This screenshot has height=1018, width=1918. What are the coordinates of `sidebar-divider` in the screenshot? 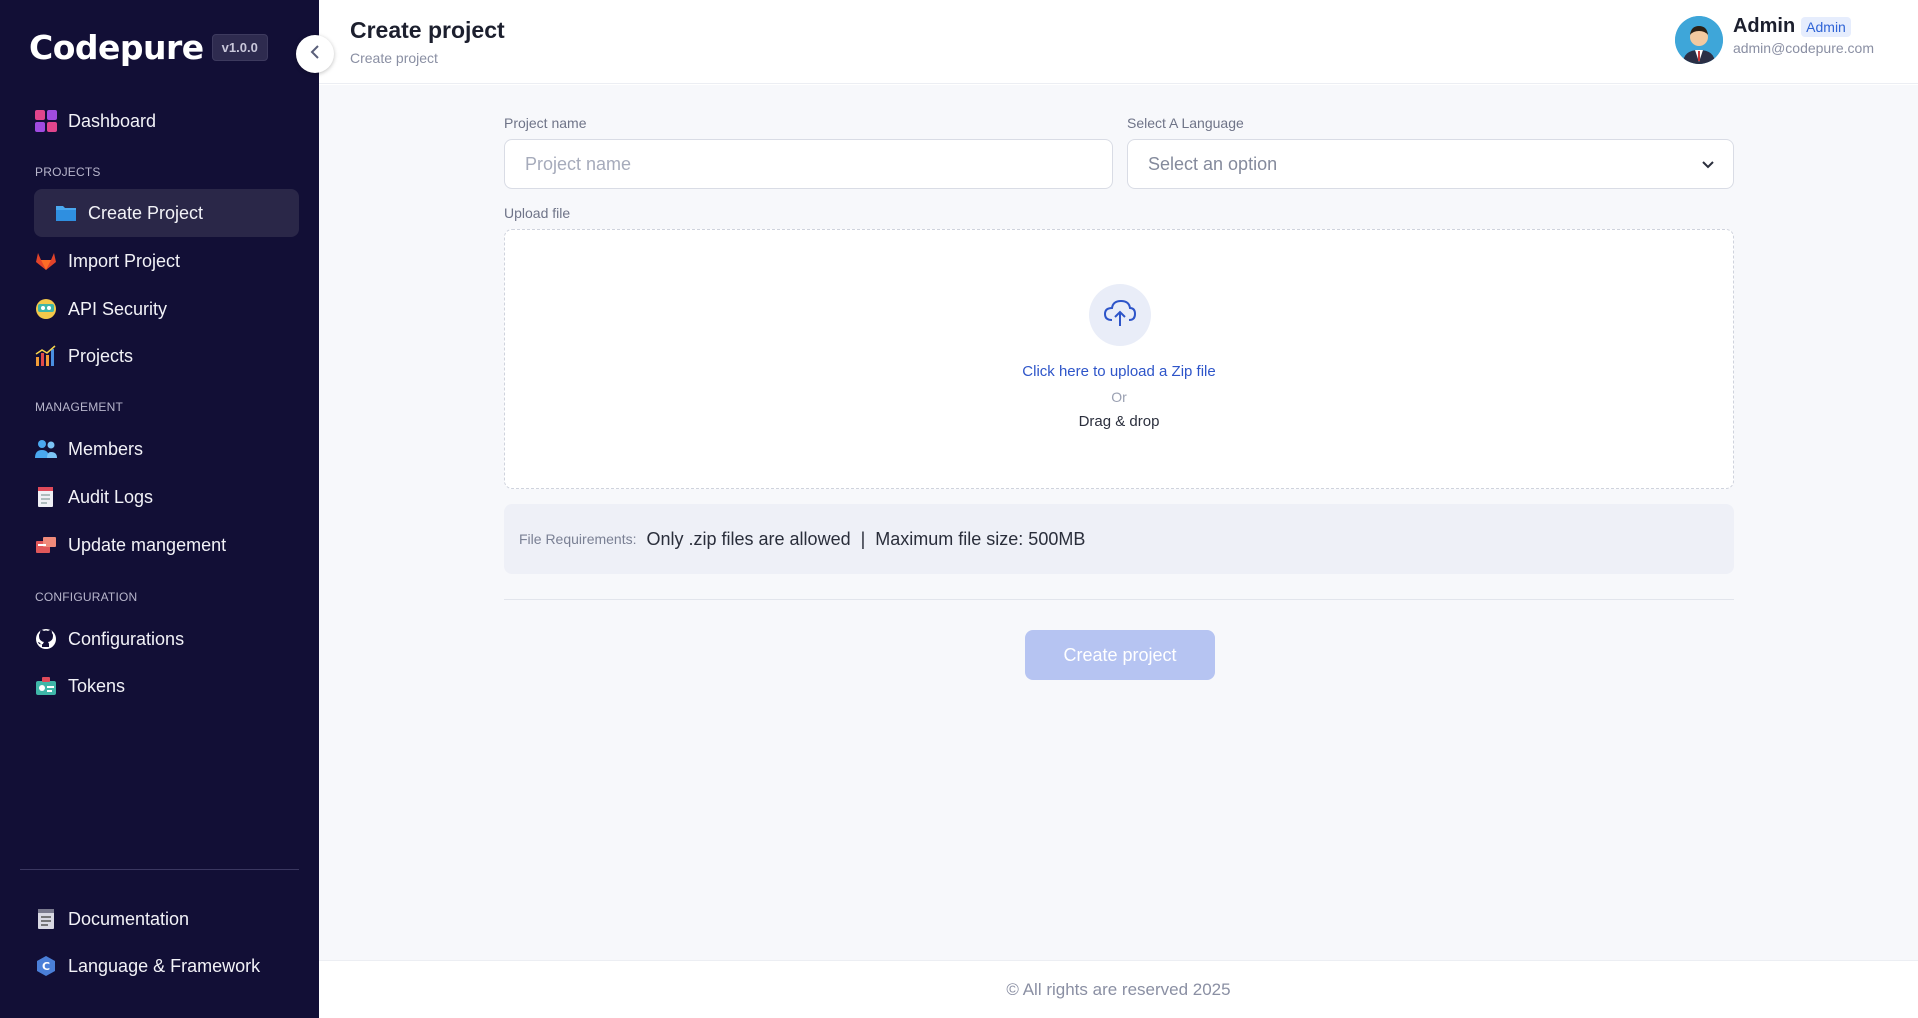 It's located at (159, 869).